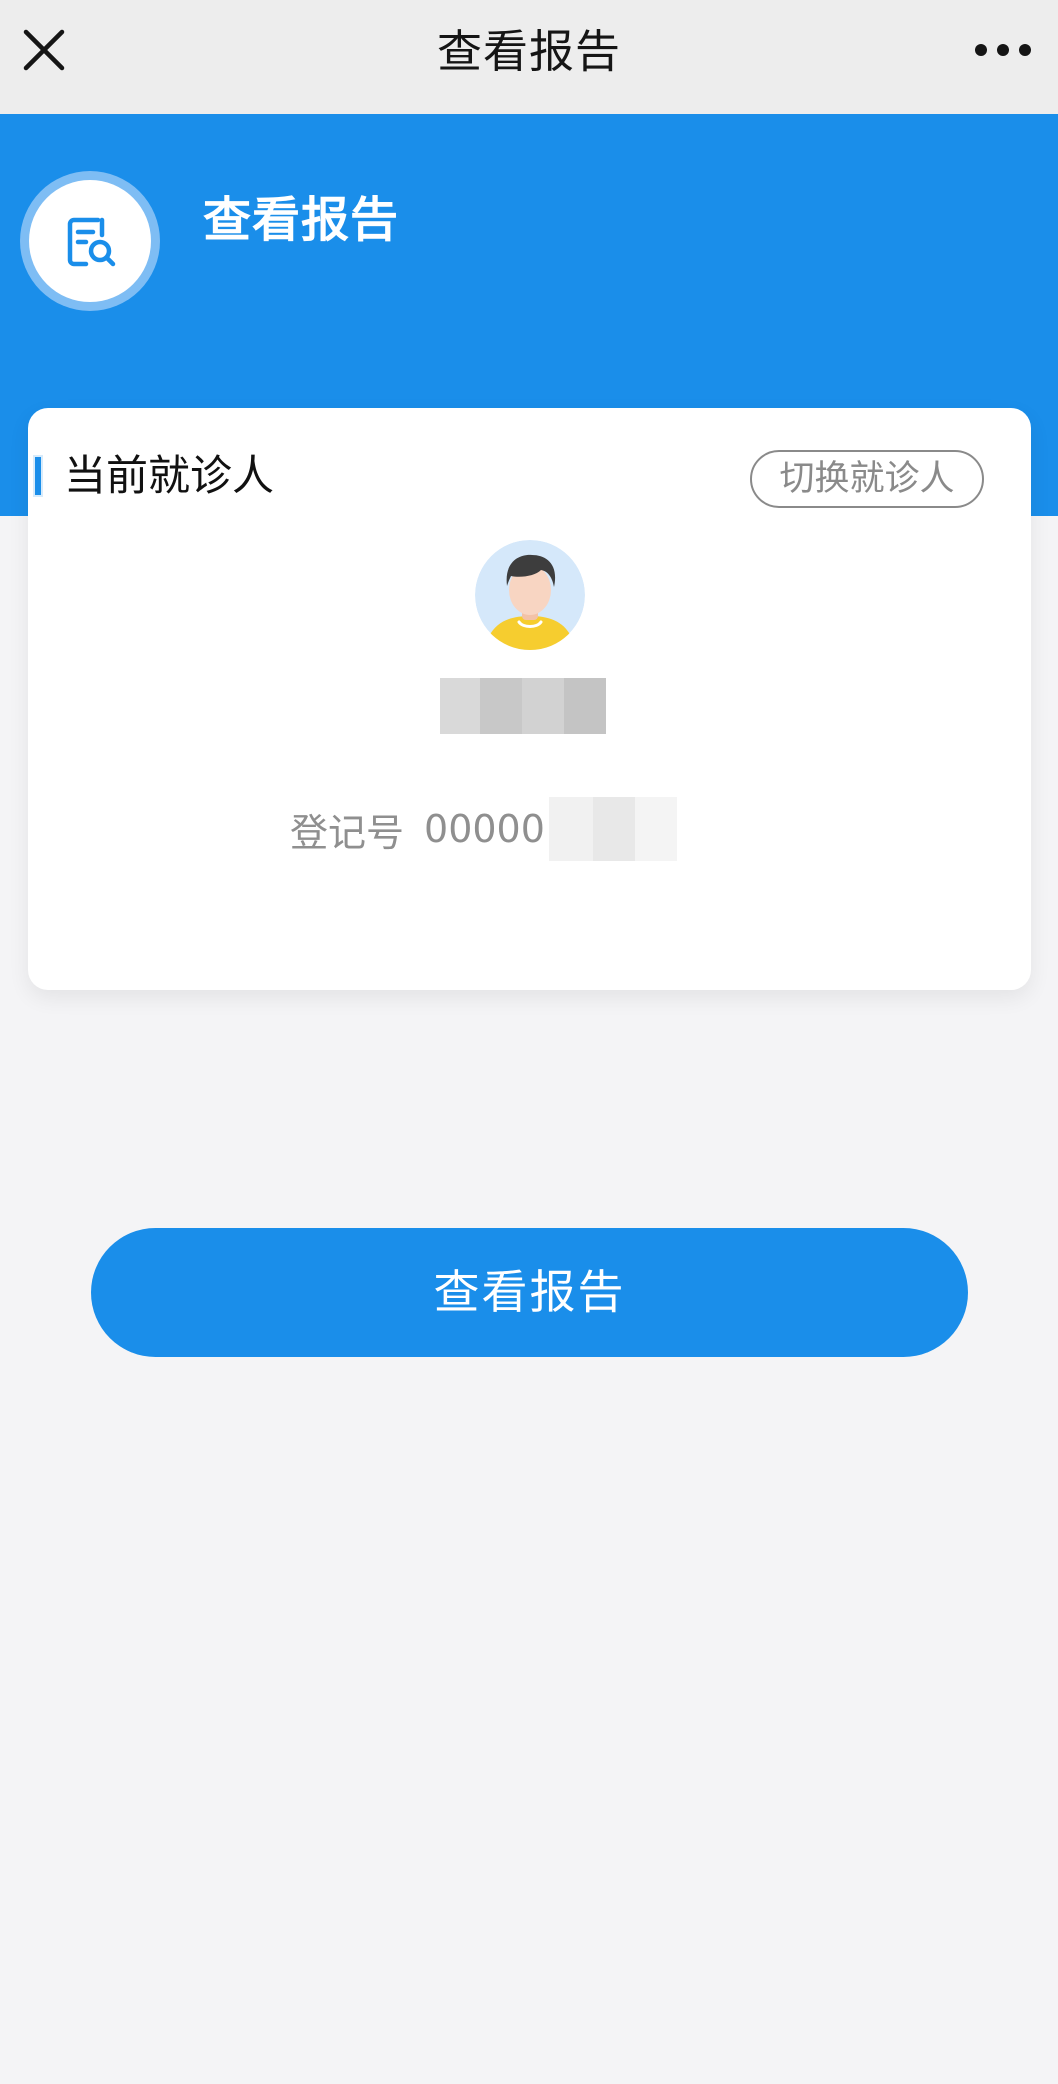 The image size is (1058, 2084). Describe the element at coordinates (169, 475) in the screenshot. I see `section-title: 当前就诊人` at that location.